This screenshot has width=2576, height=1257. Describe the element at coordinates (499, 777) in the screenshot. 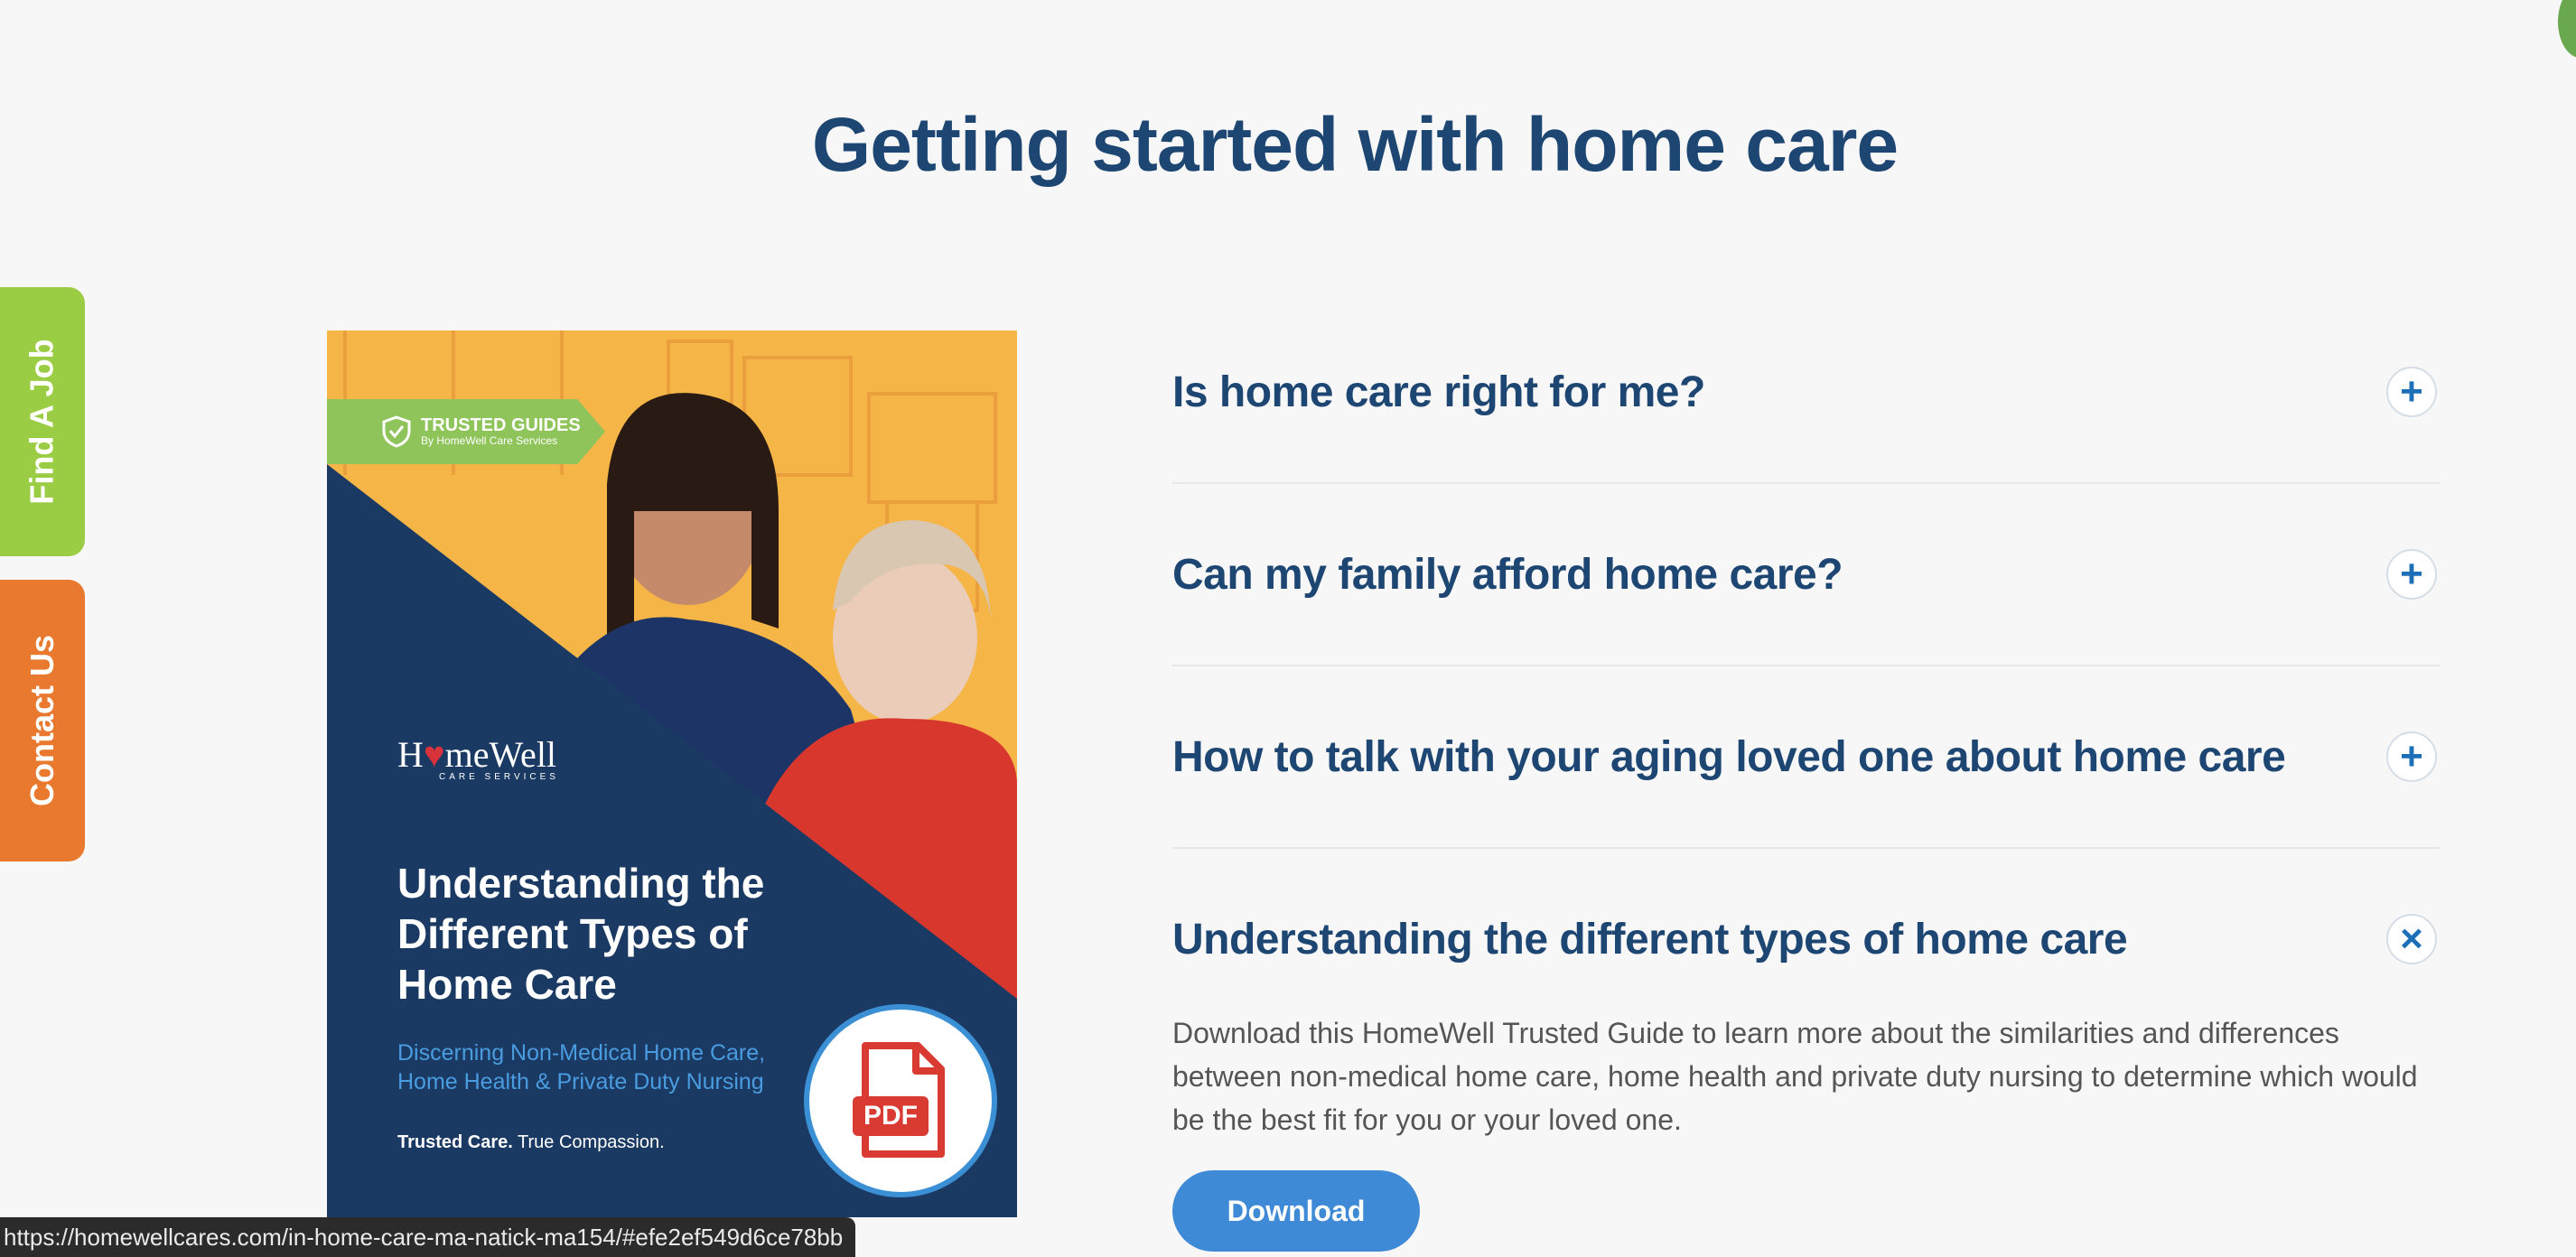

I see `logo-tagline: CARE SERVICES` at that location.